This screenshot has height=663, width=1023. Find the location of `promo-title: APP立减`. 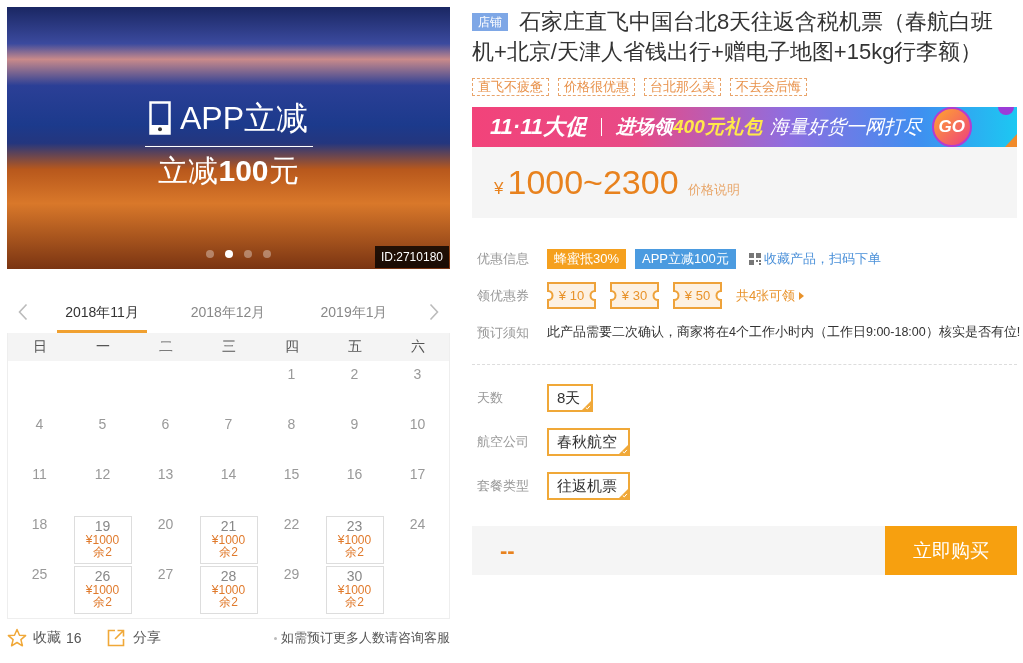

promo-title: APP立减 is located at coordinates (244, 118).